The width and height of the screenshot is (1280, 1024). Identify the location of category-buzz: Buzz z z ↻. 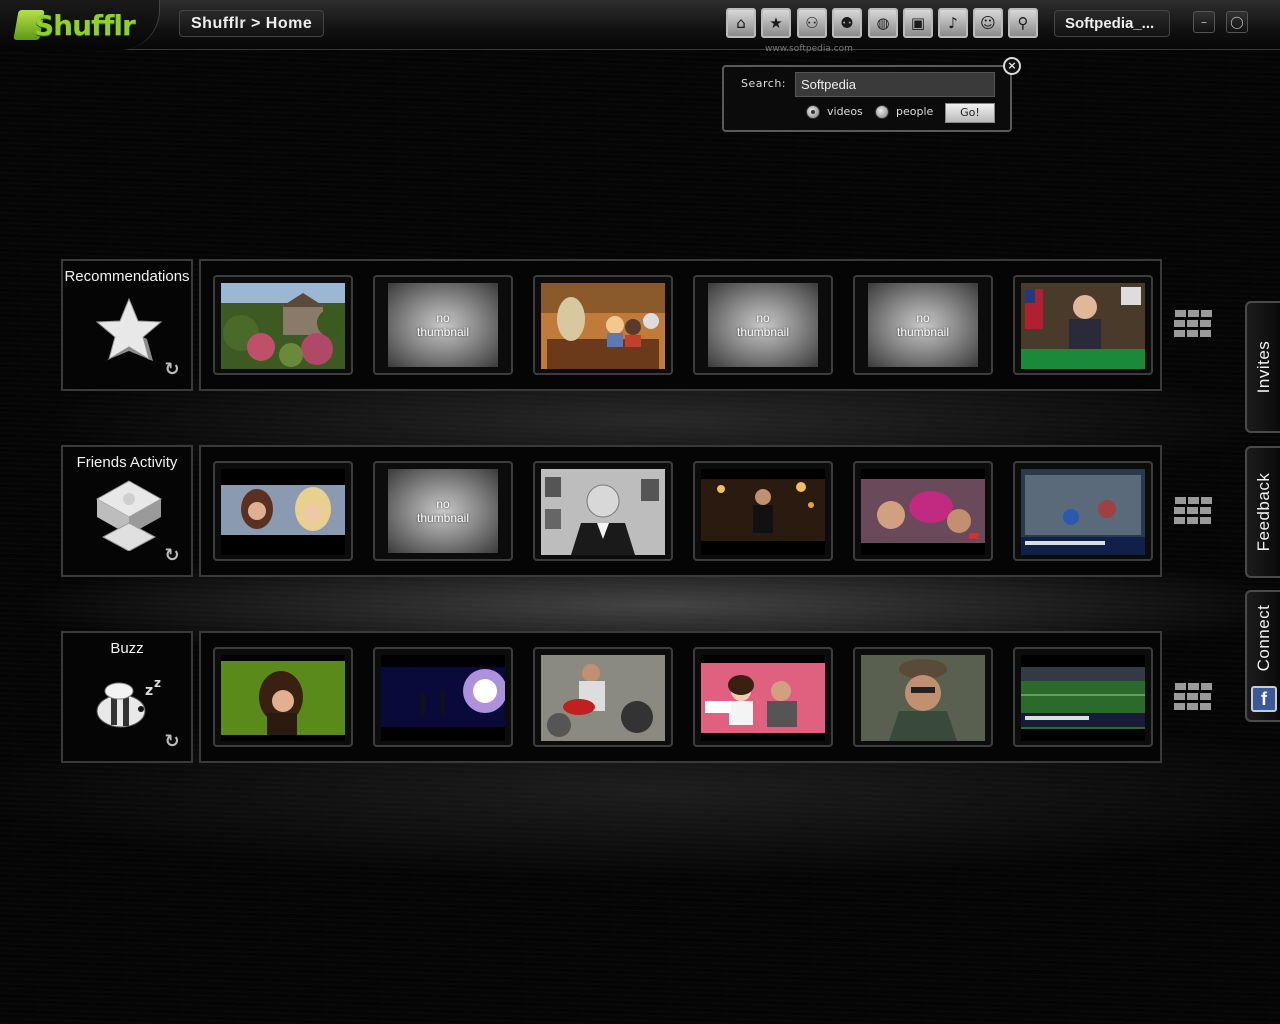
(127, 697).